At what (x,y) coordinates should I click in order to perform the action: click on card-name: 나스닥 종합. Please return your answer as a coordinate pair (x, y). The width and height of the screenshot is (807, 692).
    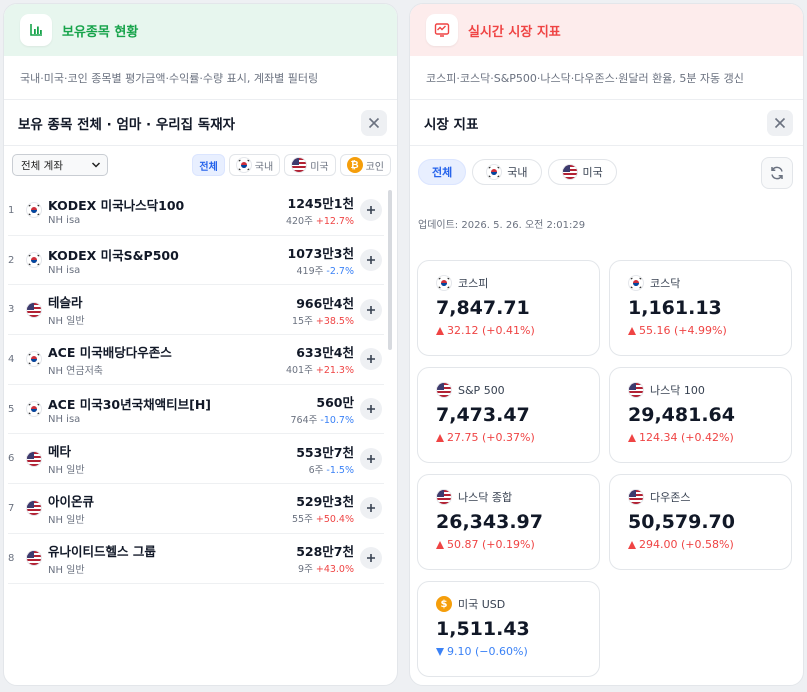
    Looking at the image, I should click on (485, 497).